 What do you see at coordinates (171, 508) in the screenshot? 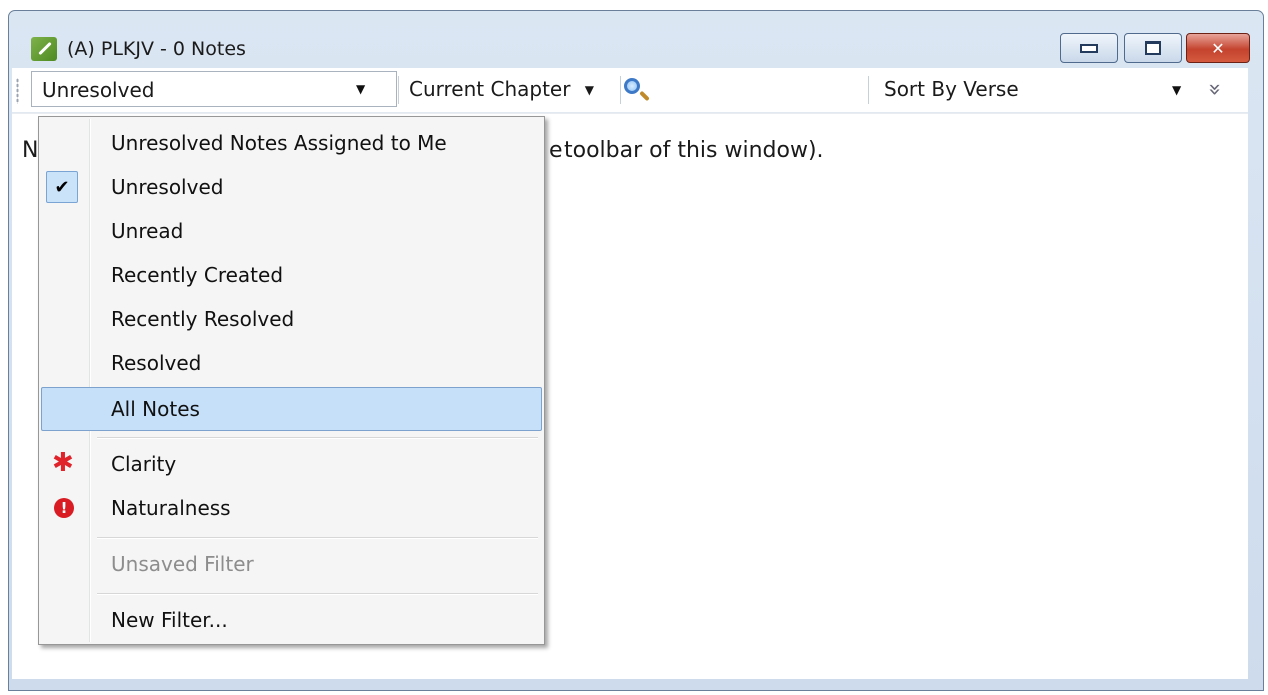
I see `menu-item-label: Naturalness` at bounding box center [171, 508].